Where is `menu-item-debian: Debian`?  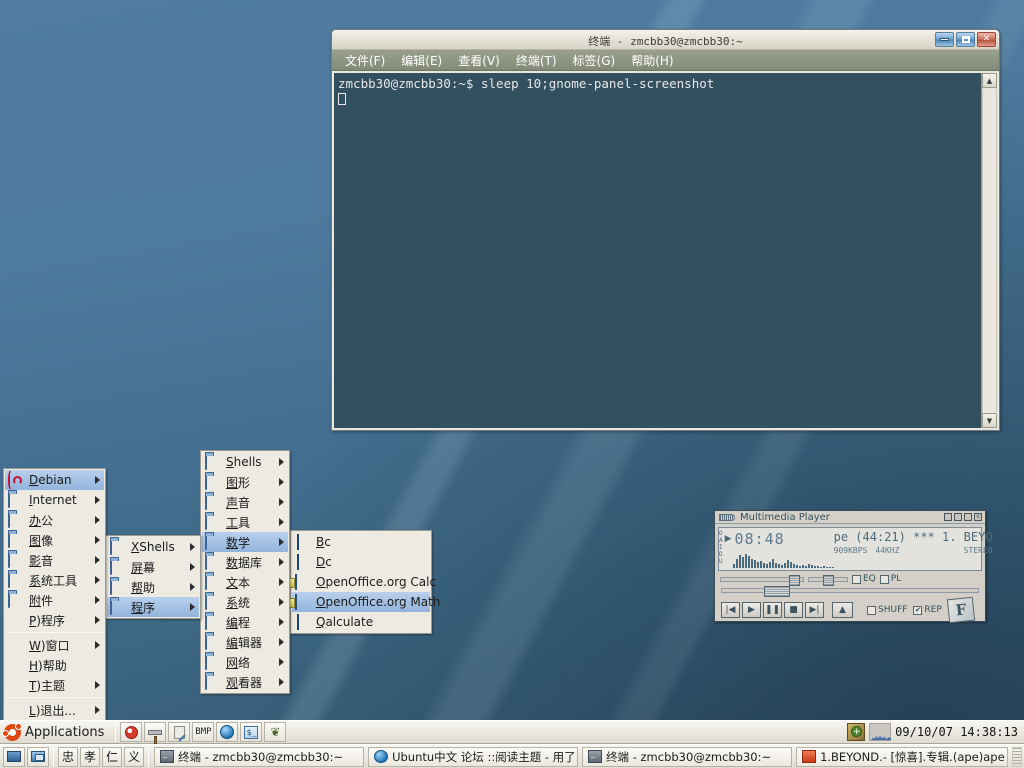
menu-item-debian: Debian is located at coordinates (54, 480).